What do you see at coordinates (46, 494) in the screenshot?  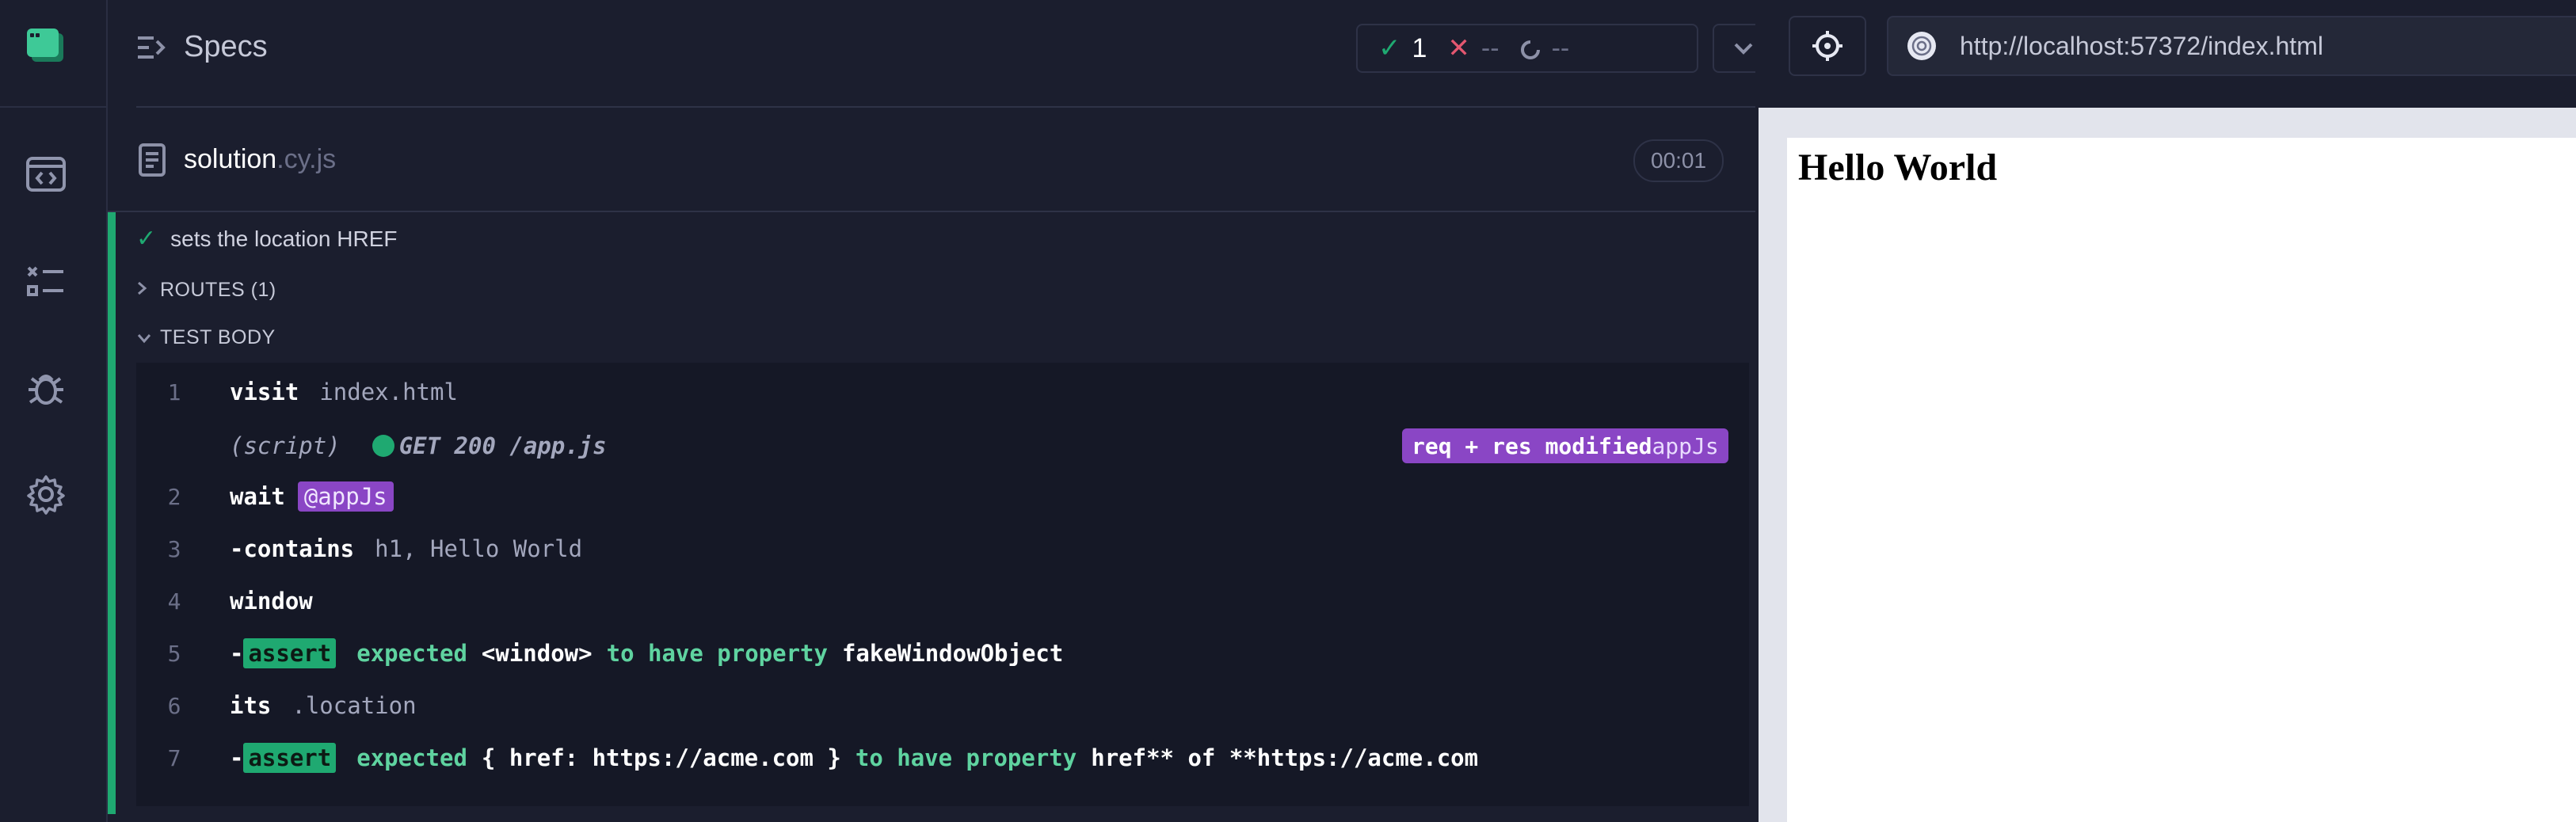 I see `settings-nav-icon` at bounding box center [46, 494].